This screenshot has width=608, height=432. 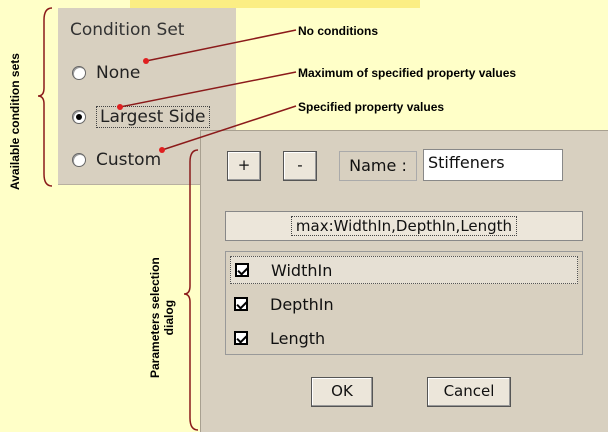 I want to click on radio-option-custom: Custom, so click(x=116, y=160).